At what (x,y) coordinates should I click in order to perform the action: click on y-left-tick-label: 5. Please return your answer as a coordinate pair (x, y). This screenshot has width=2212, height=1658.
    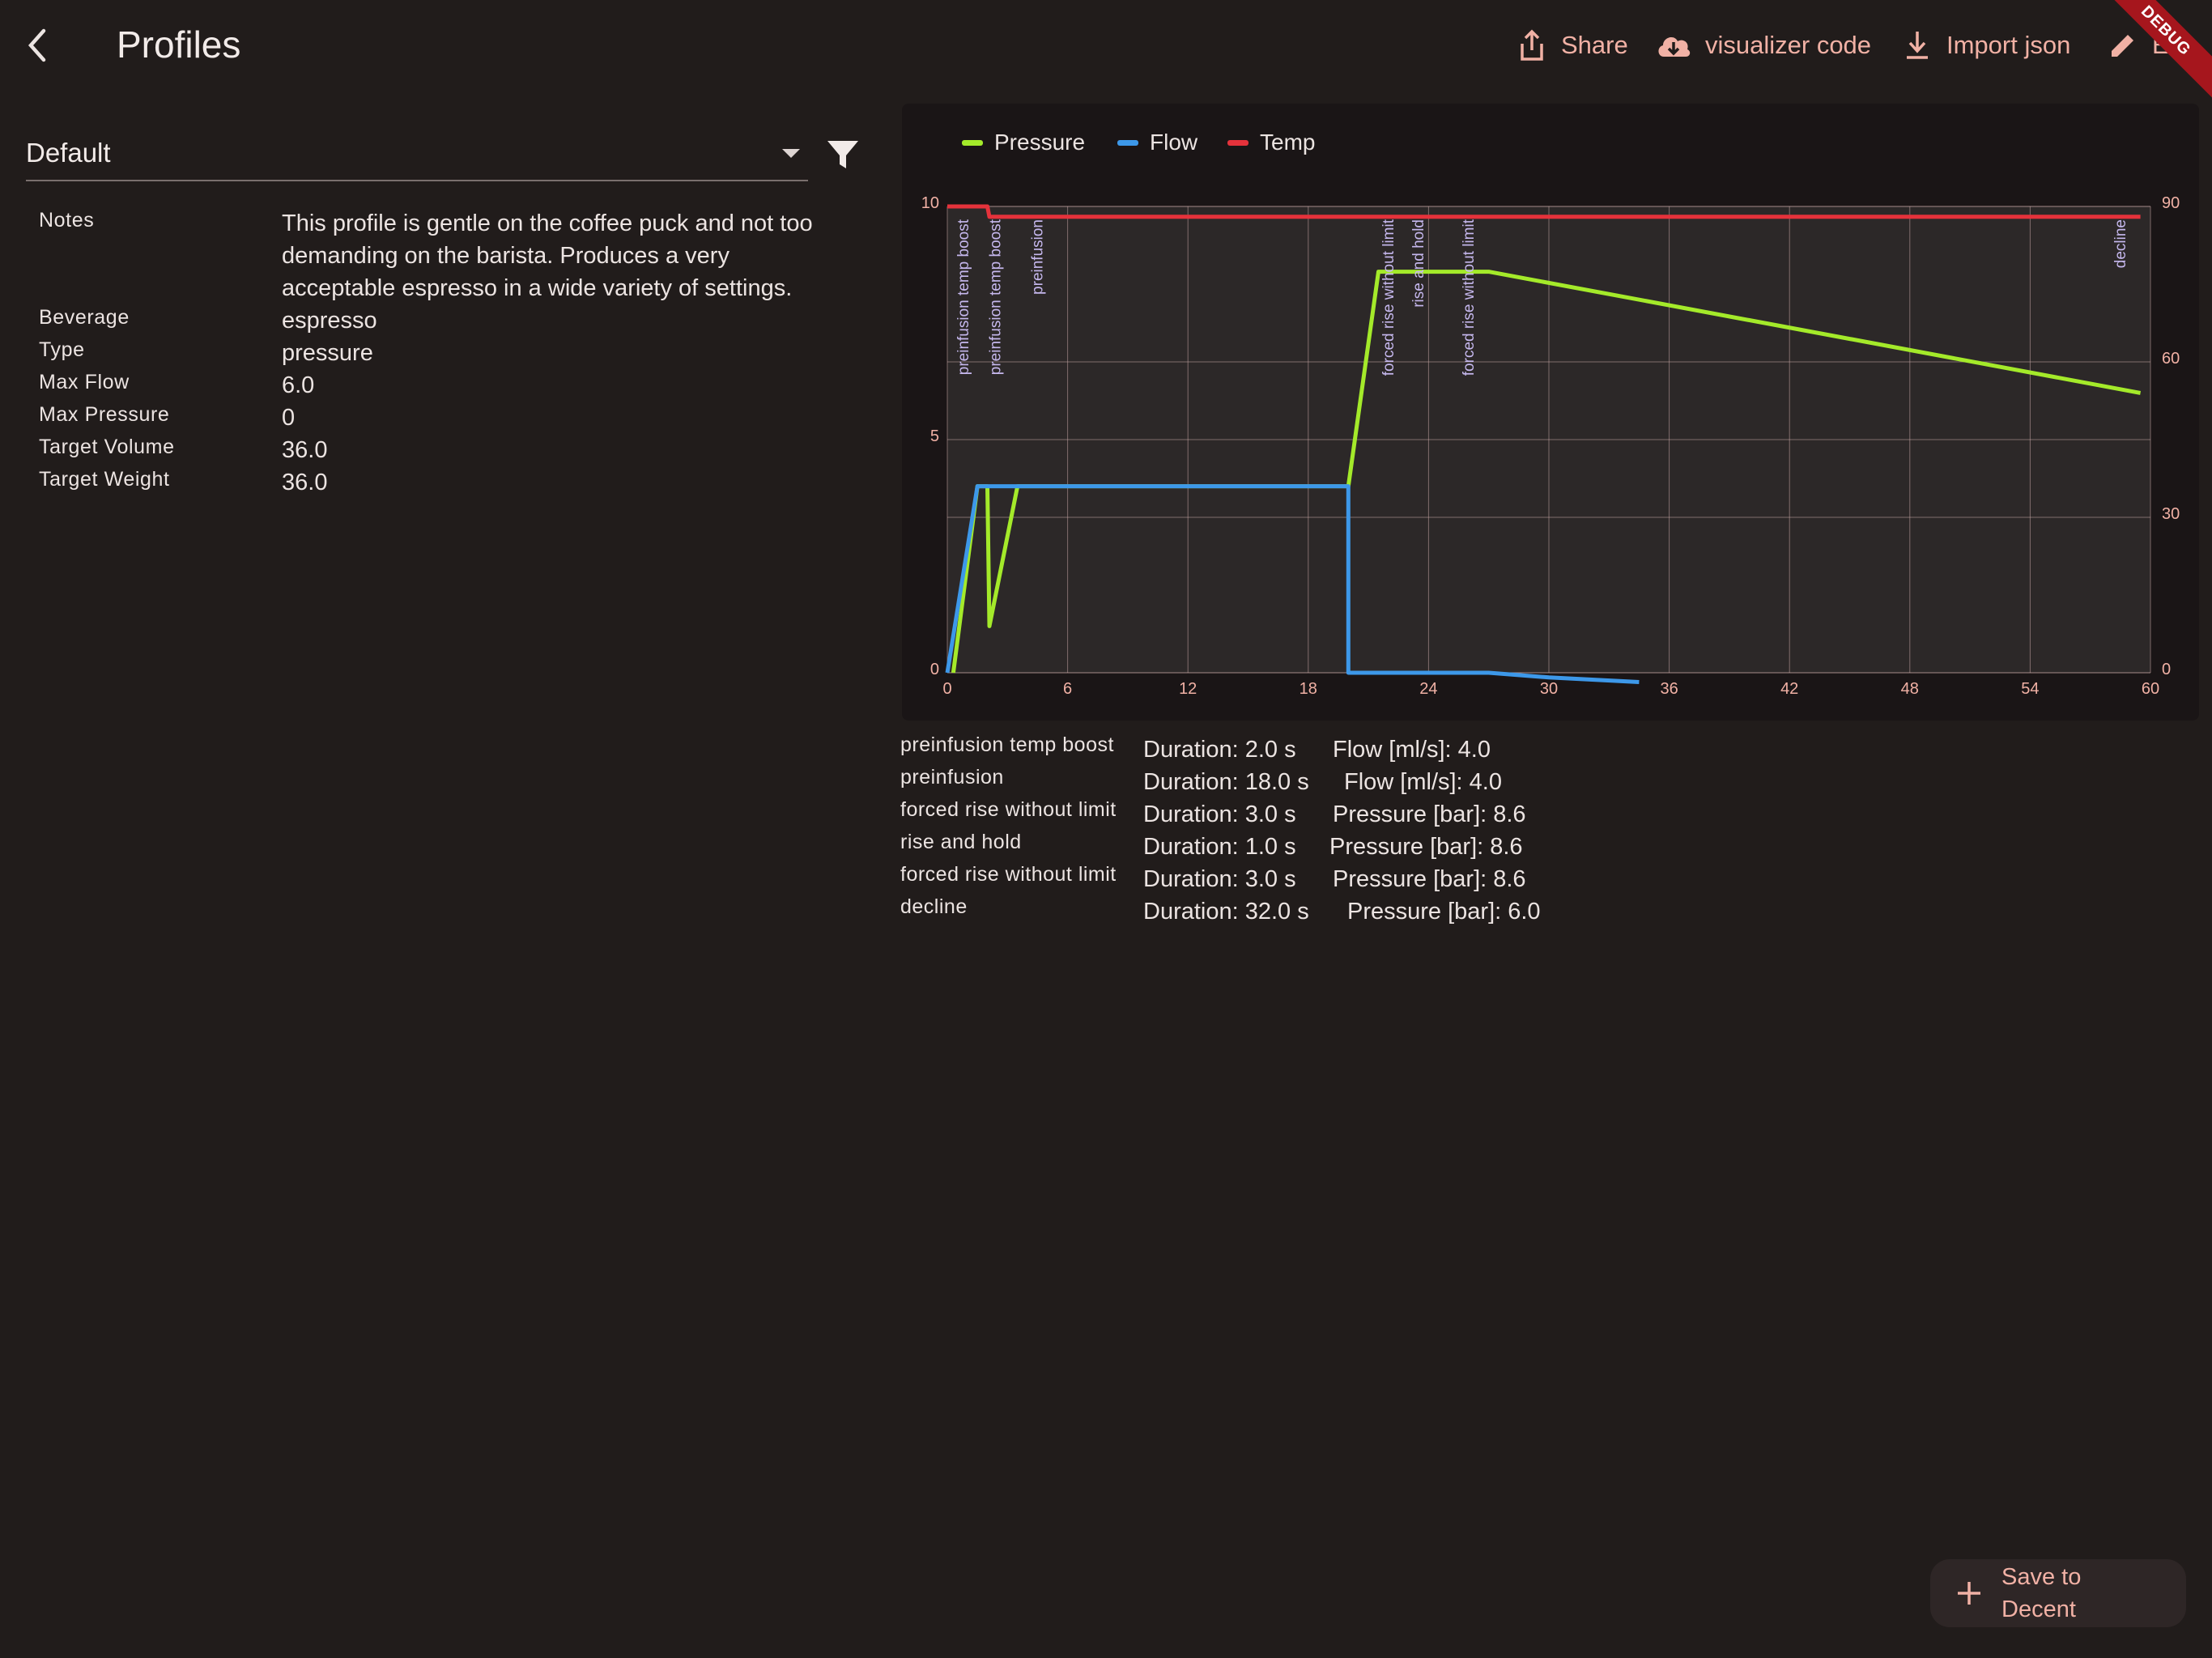
    Looking at the image, I should click on (935, 436).